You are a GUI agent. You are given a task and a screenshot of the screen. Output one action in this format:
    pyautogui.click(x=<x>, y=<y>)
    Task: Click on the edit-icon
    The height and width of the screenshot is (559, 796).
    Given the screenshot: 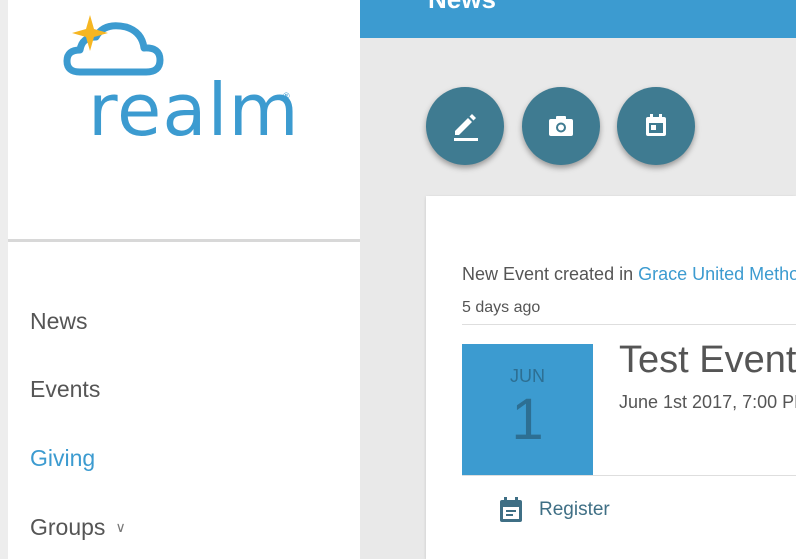 What is the action you would take?
    pyautogui.click(x=466, y=127)
    